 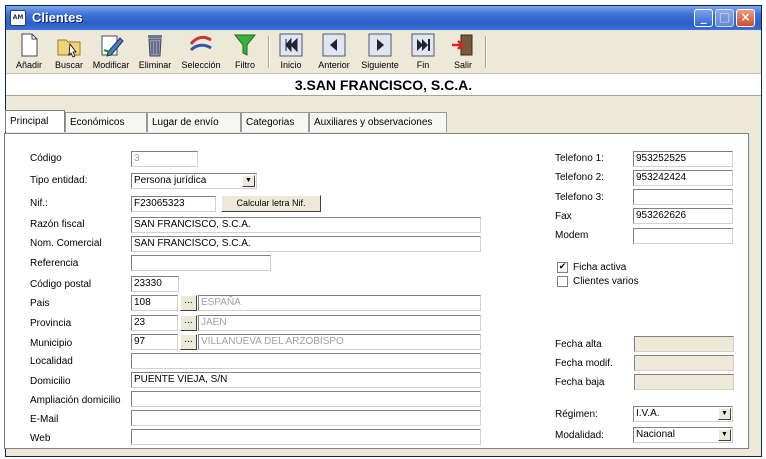 I want to click on pais-label: Pais, so click(x=40, y=303).